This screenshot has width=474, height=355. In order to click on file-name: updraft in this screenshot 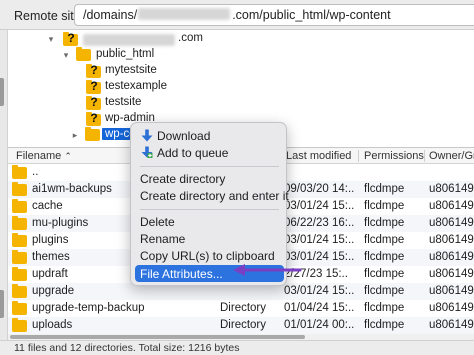, I will do `click(50, 274)`.